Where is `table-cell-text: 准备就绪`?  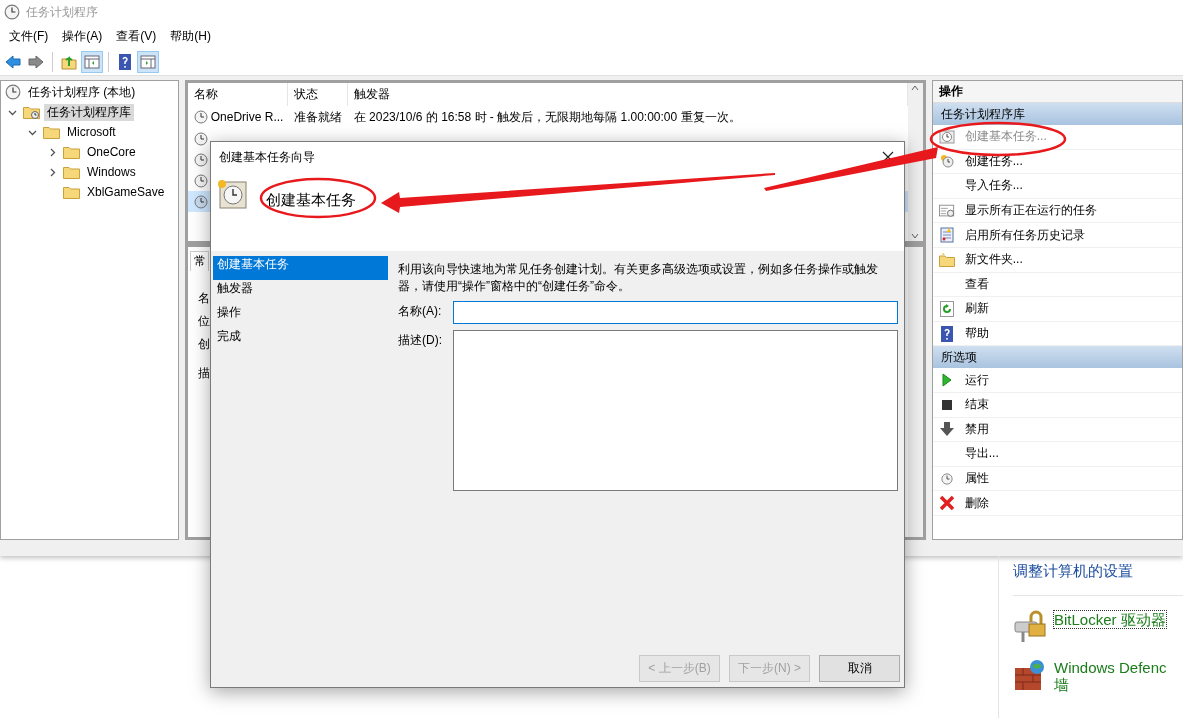 table-cell-text: 准备就绪 is located at coordinates (317, 117).